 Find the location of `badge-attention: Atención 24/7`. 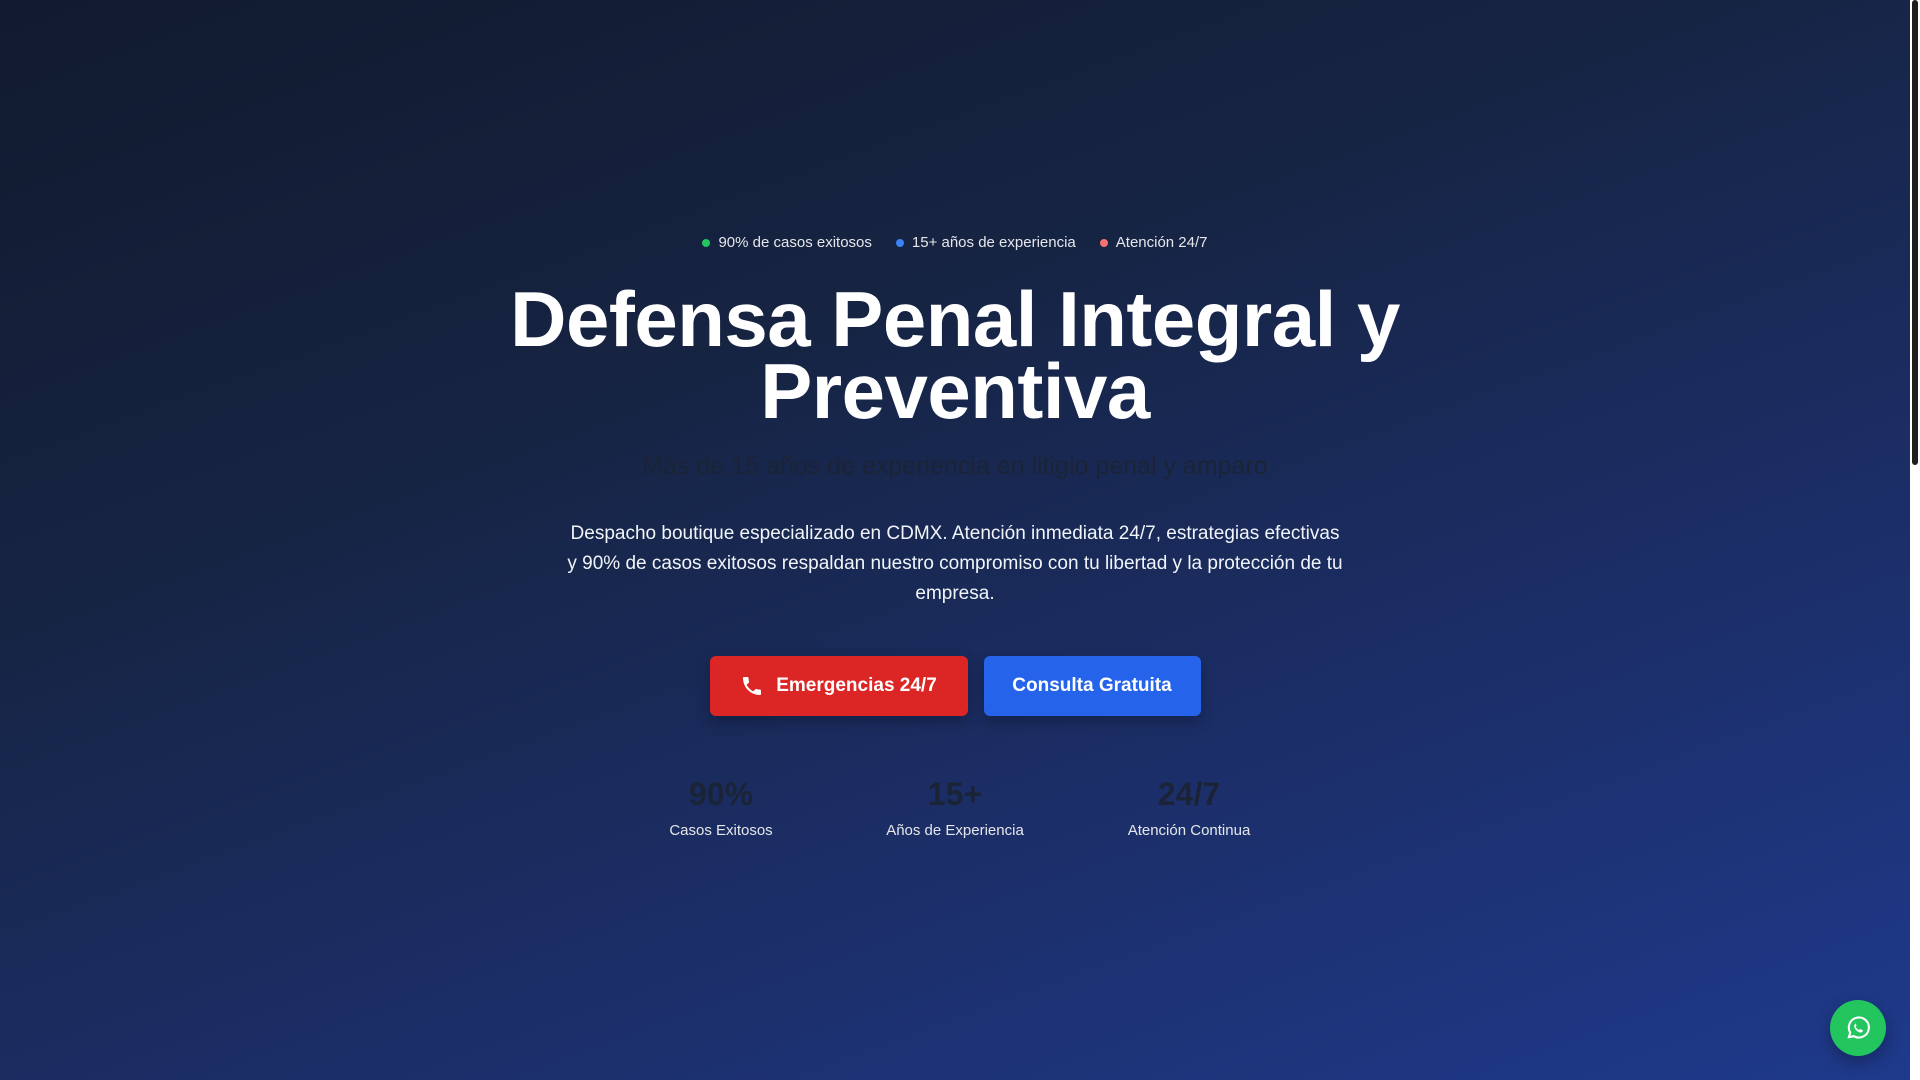

badge-attention: Atención 24/7 is located at coordinates (1153, 242).